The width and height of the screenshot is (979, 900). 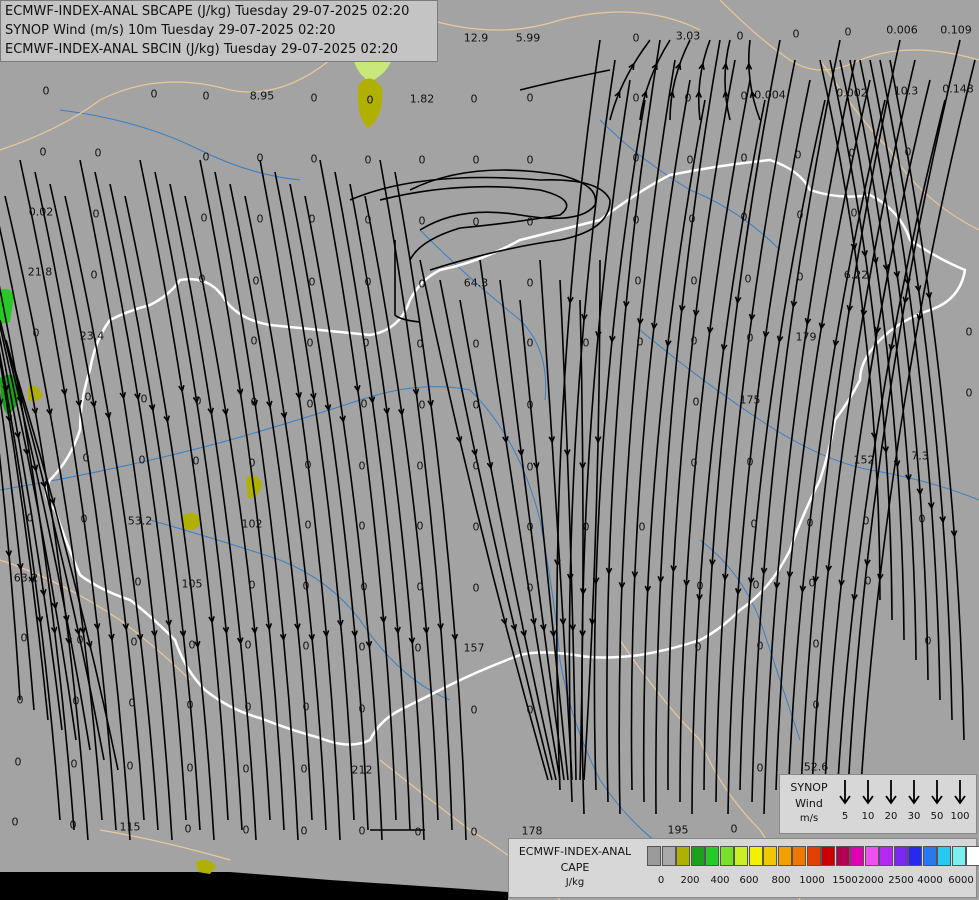 What do you see at coordinates (252, 524) in the screenshot?
I see `value-label: 102` at bounding box center [252, 524].